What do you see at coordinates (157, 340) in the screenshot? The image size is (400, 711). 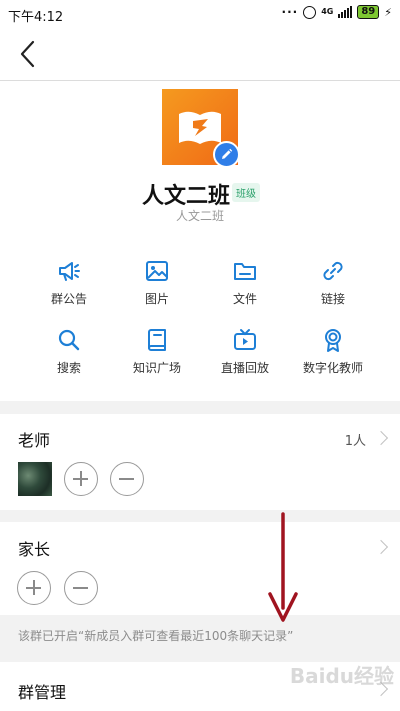 I see `book-icon` at bounding box center [157, 340].